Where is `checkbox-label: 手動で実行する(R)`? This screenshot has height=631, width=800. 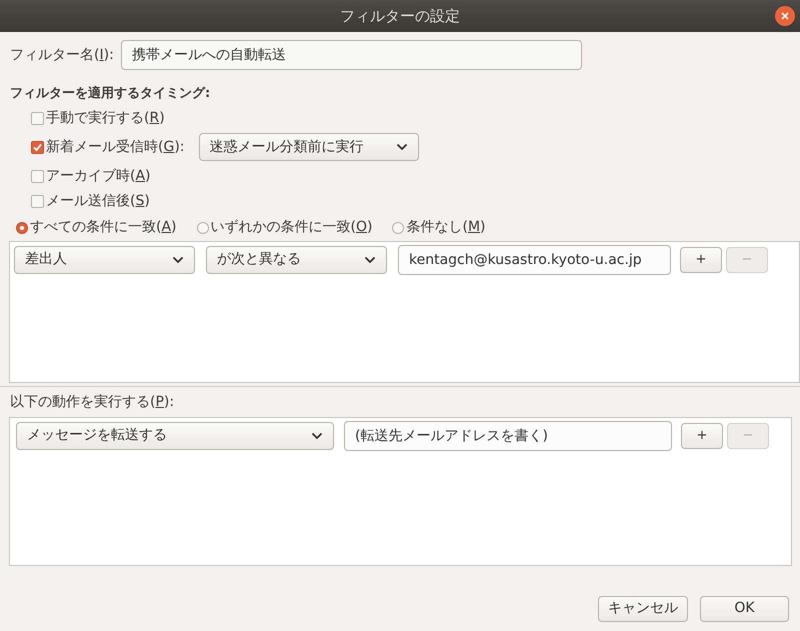 checkbox-label: 手動で実行する(R) is located at coordinates (105, 118).